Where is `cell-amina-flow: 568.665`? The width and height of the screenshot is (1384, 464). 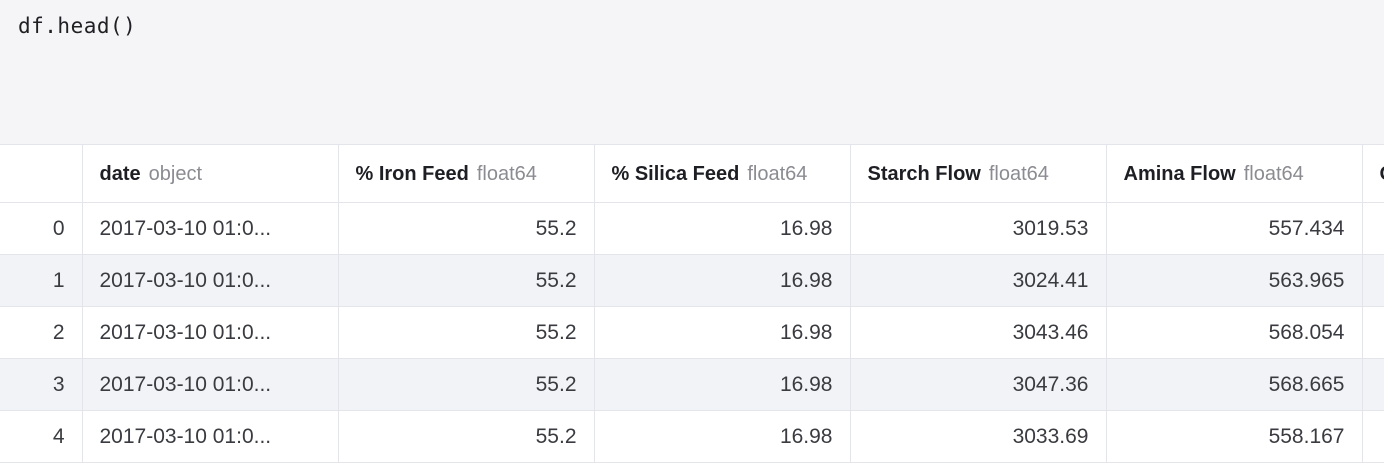 cell-amina-flow: 568.665 is located at coordinates (1234, 384).